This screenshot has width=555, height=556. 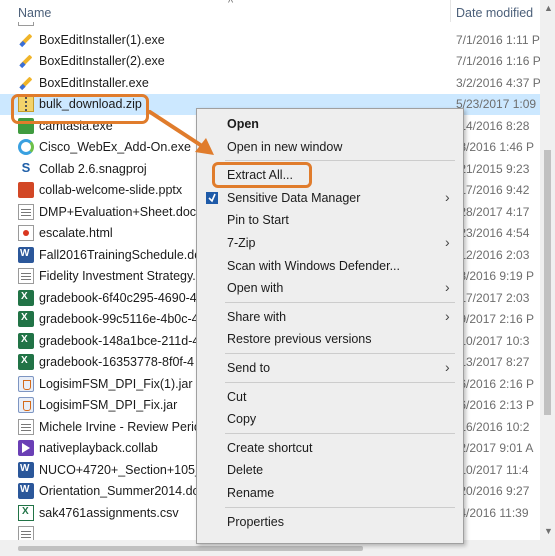 I want to click on doc-icon, so click(x=26, y=24).